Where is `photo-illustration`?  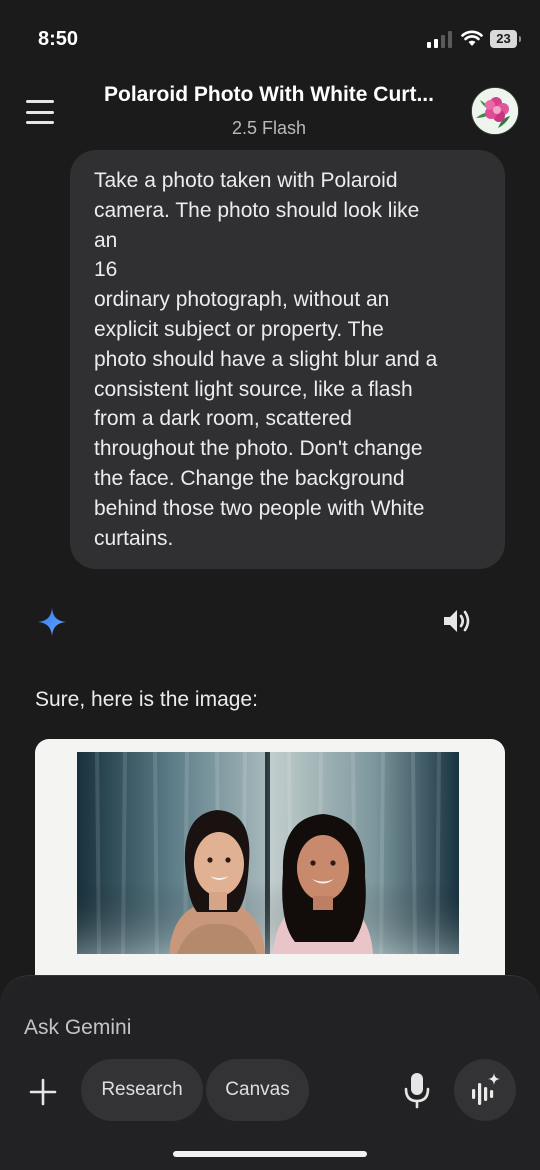
photo-illustration is located at coordinates (268, 853).